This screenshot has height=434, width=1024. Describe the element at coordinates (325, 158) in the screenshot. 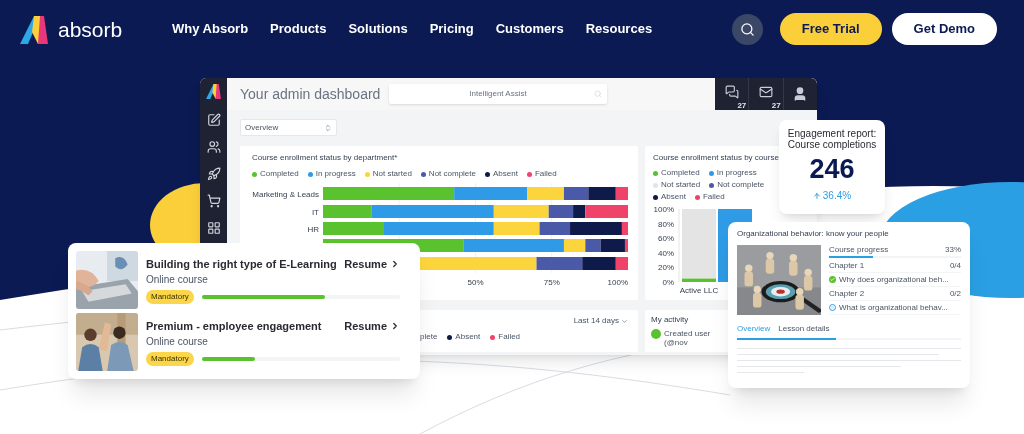

I see `chart-title: Course enrollment status by department*` at that location.